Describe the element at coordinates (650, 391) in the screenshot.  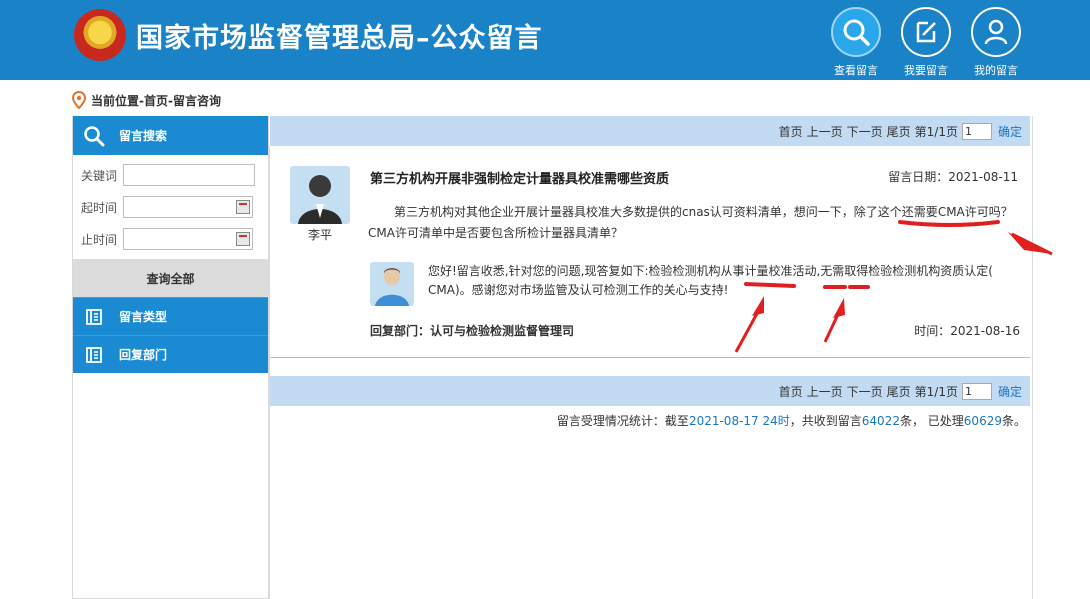
I see `pager-bottom: 首页 上一页 下一页 尾页 第1/1页 1 确定` at that location.